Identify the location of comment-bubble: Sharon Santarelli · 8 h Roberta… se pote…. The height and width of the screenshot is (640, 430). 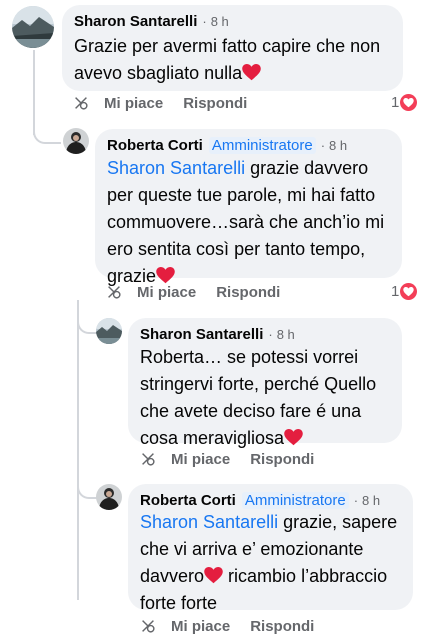
(265, 383).